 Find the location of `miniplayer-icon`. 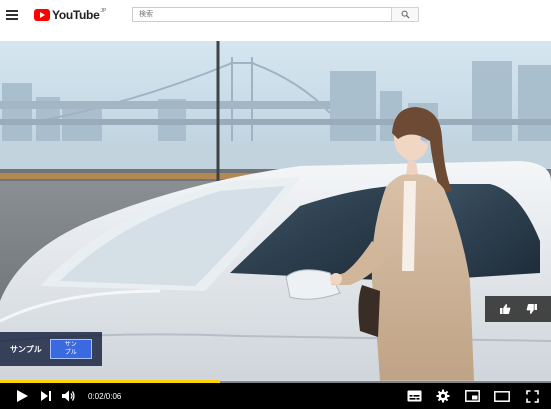

miniplayer-icon is located at coordinates (472, 396).